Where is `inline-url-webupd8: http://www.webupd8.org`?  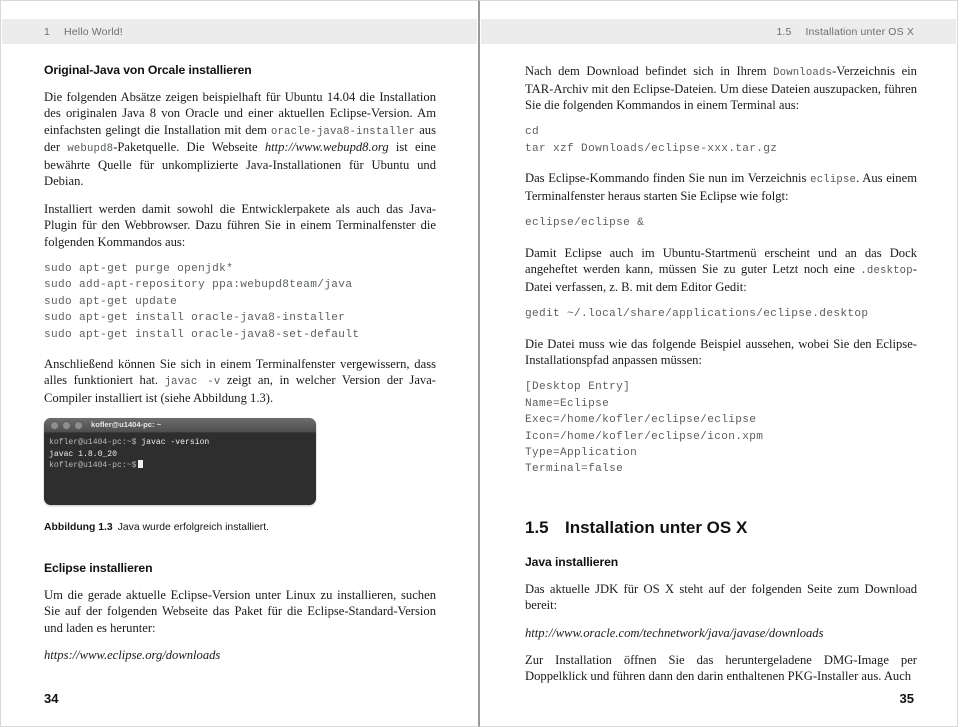 inline-url-webupd8: http://www.webupd8.org is located at coordinates (326, 147).